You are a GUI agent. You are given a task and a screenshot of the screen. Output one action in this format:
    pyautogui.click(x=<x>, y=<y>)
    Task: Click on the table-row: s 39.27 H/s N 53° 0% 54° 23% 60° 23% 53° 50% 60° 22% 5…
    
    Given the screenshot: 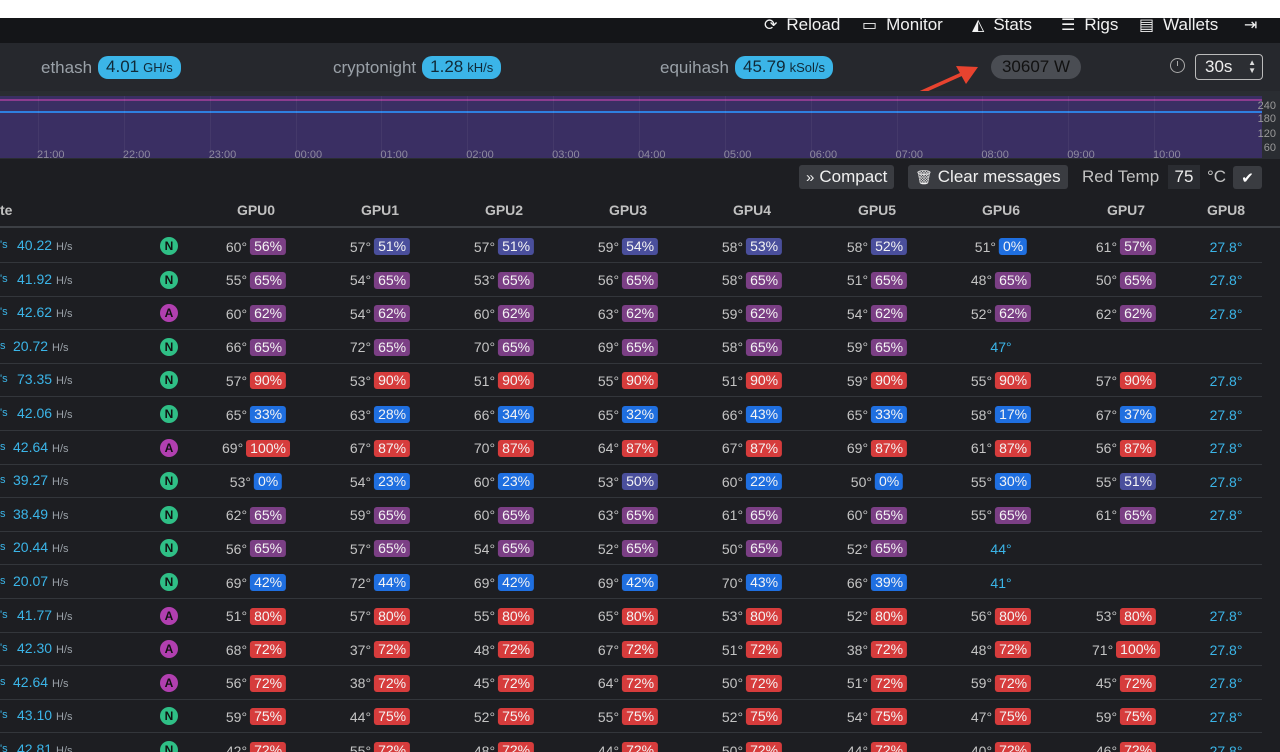 What is the action you would take?
    pyautogui.click(x=631, y=481)
    